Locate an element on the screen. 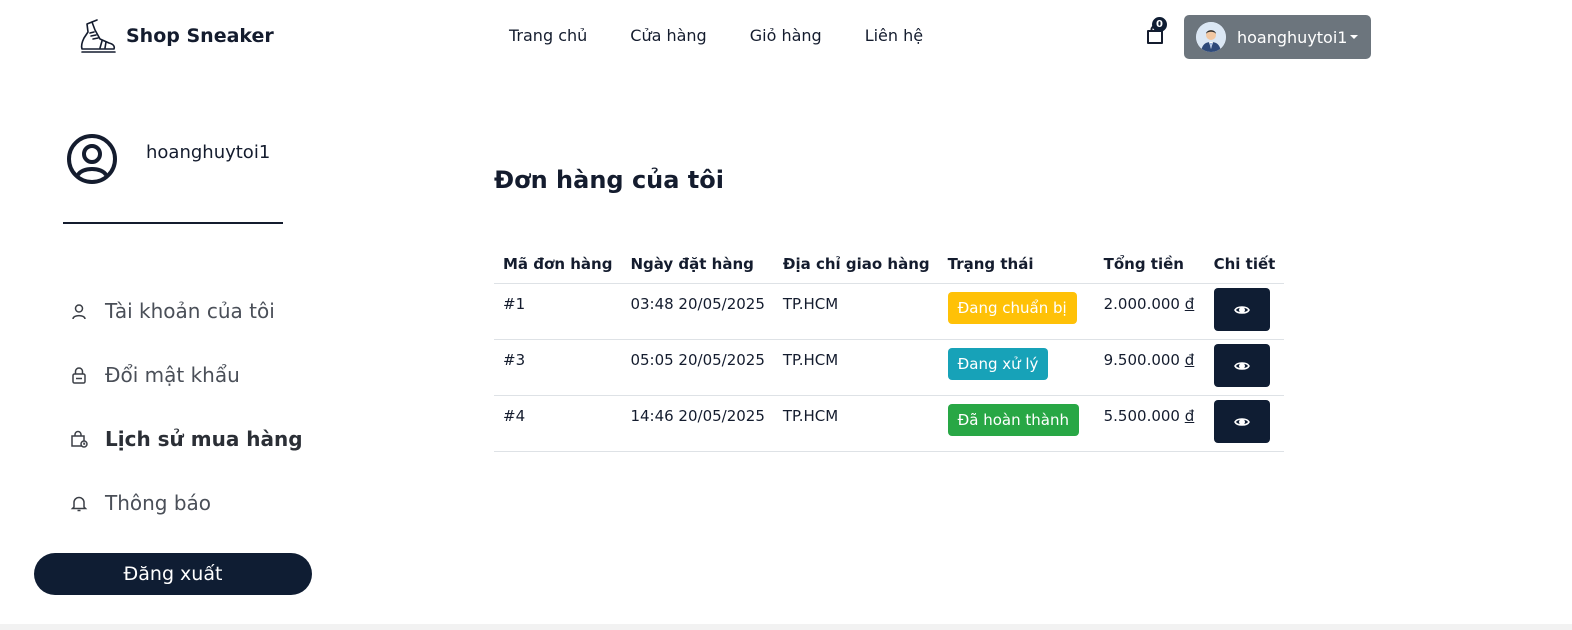 The width and height of the screenshot is (1572, 630). sidebar-item-account: Tài khoản của tôi is located at coordinates (172, 311).